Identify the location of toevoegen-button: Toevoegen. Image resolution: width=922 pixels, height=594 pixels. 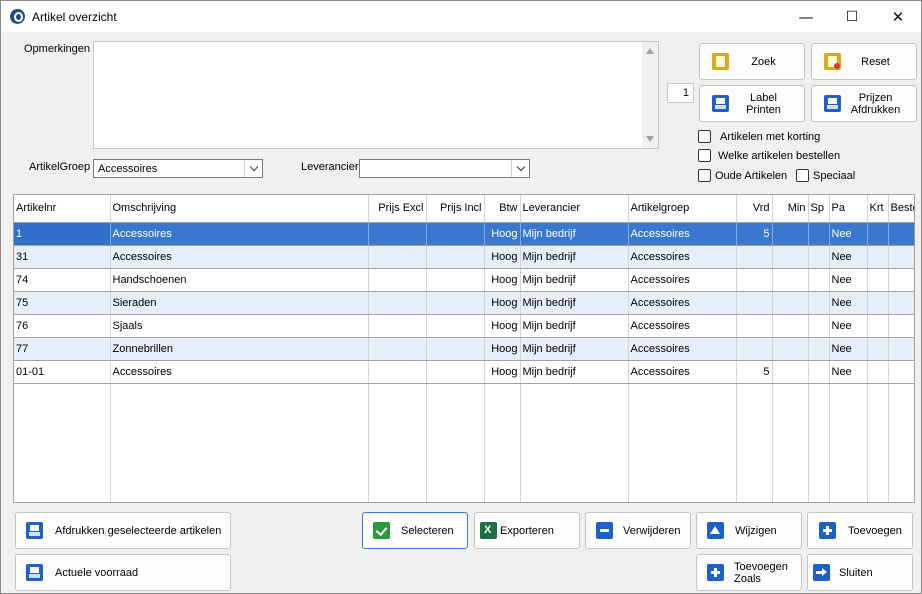
(860, 530).